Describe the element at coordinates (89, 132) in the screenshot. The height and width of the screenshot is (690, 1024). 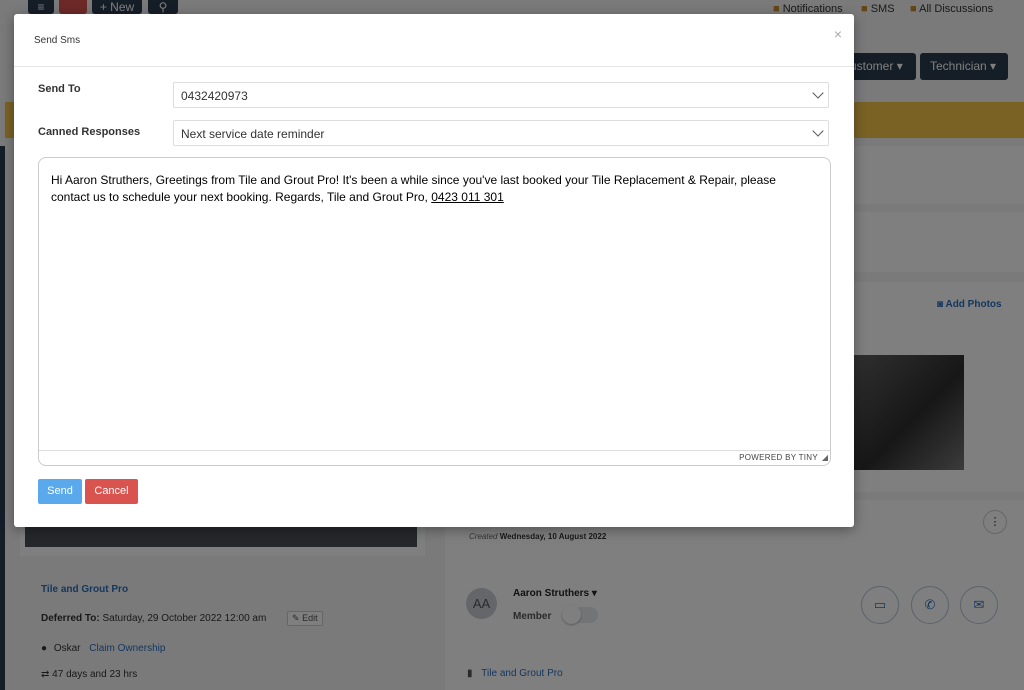
I see `canned-responses-label: Canned Responses` at that location.